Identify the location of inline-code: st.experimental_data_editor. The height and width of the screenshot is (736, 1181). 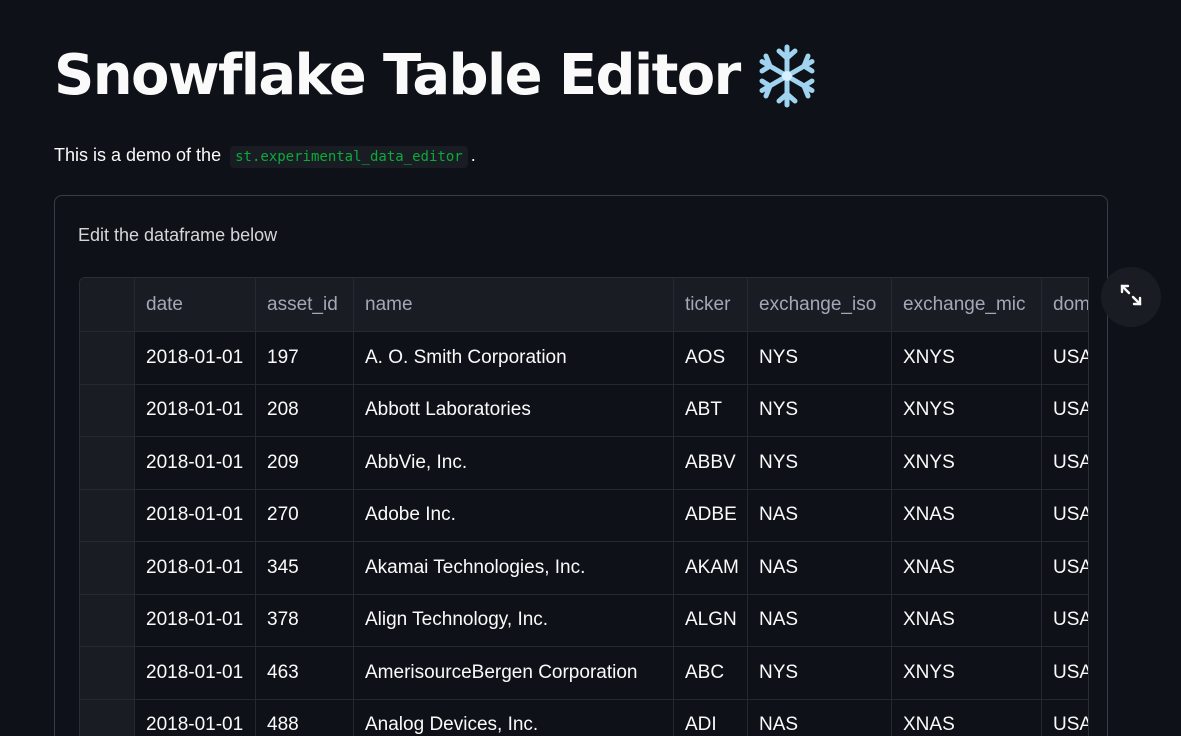
(349, 157).